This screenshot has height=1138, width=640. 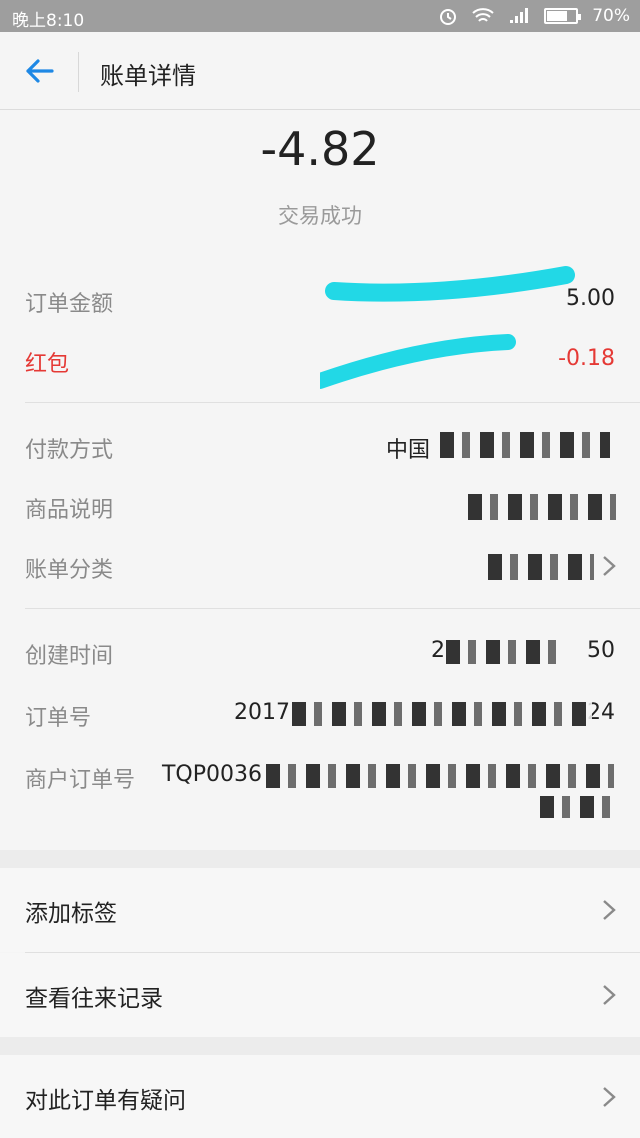 What do you see at coordinates (320, 16) in the screenshot?
I see `status-bar: 晚上8:10 70%` at bounding box center [320, 16].